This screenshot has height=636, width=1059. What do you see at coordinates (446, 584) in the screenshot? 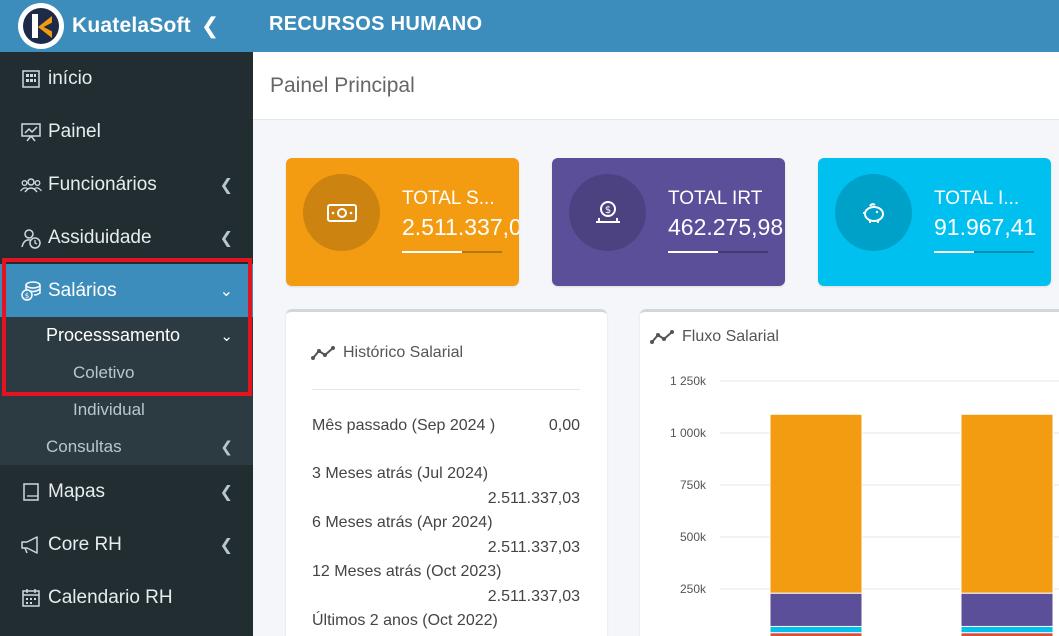
I see `historico-row: 12 Meses atrás (Oct 2023) 2.511.337,03` at bounding box center [446, 584].